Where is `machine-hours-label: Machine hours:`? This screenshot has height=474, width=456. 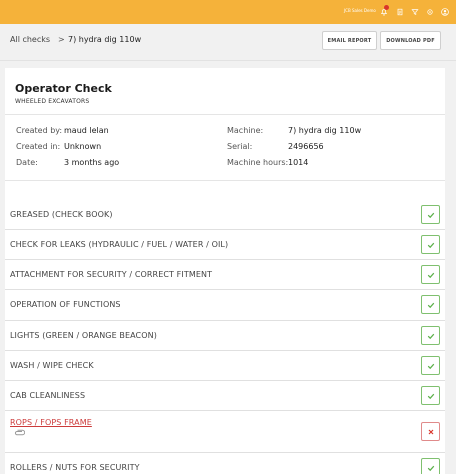 machine-hours-label: Machine hours: is located at coordinates (258, 162).